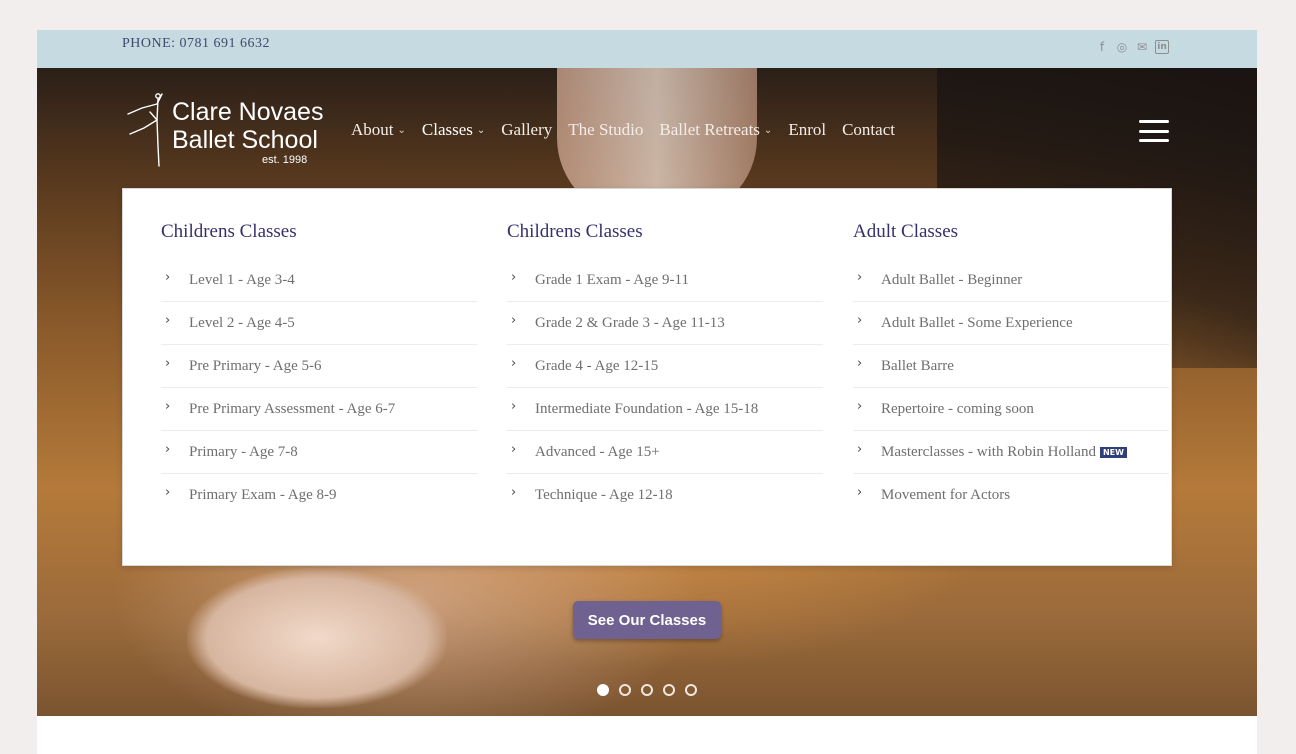  I want to click on menu-item: › Grade 2 & Grade 3 - Age 11-13, so click(665, 323).